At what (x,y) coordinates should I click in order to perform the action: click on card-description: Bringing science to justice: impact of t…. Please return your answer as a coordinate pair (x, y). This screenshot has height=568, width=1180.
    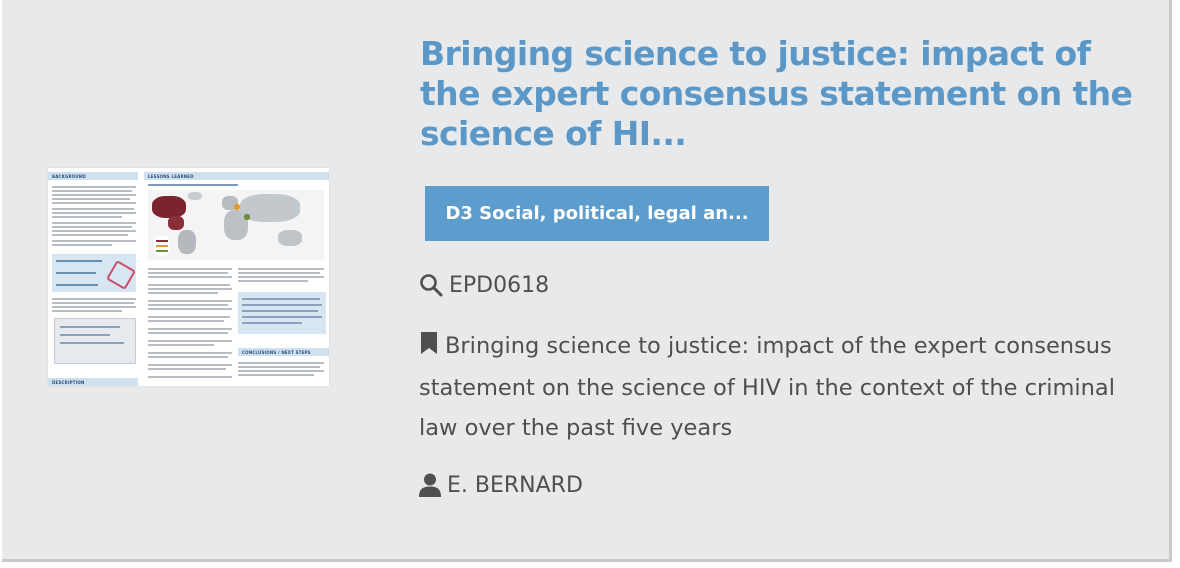
    Looking at the image, I should click on (769, 387).